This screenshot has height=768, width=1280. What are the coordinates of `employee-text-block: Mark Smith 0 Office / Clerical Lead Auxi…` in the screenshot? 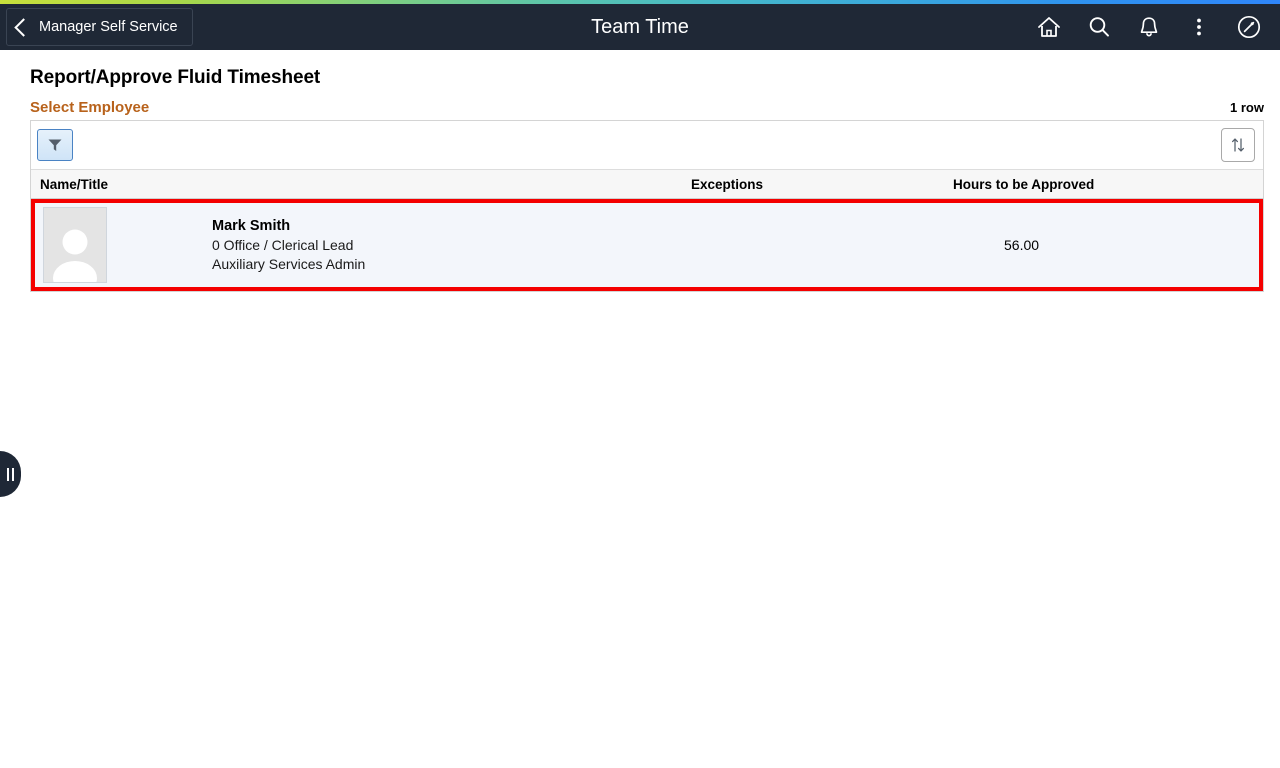 It's located at (288, 245).